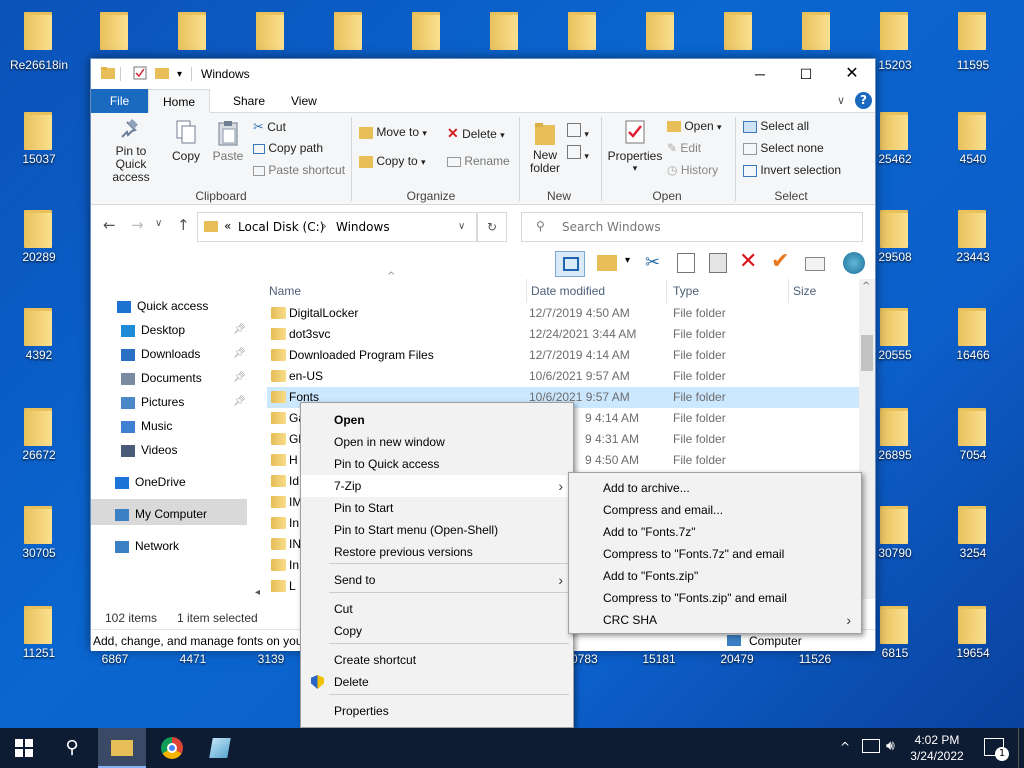 This screenshot has height=768, width=1024. I want to click on submenu-item-6: CRC SHA ›, so click(715, 620).